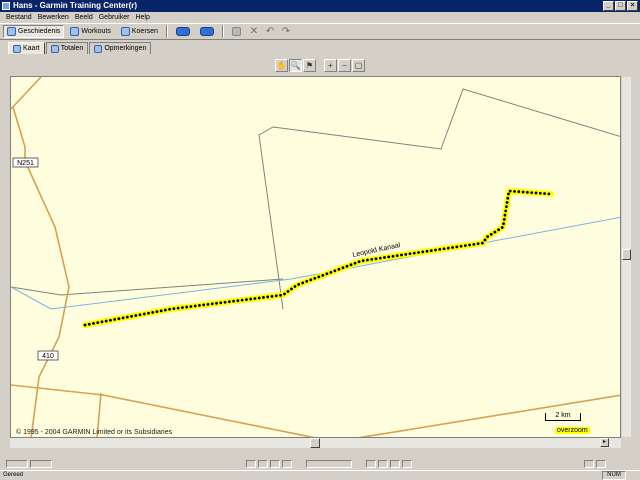 The width and height of the screenshot is (640, 480). What do you see at coordinates (84, 17) in the screenshot?
I see `menu-beeld: Beeld` at bounding box center [84, 17].